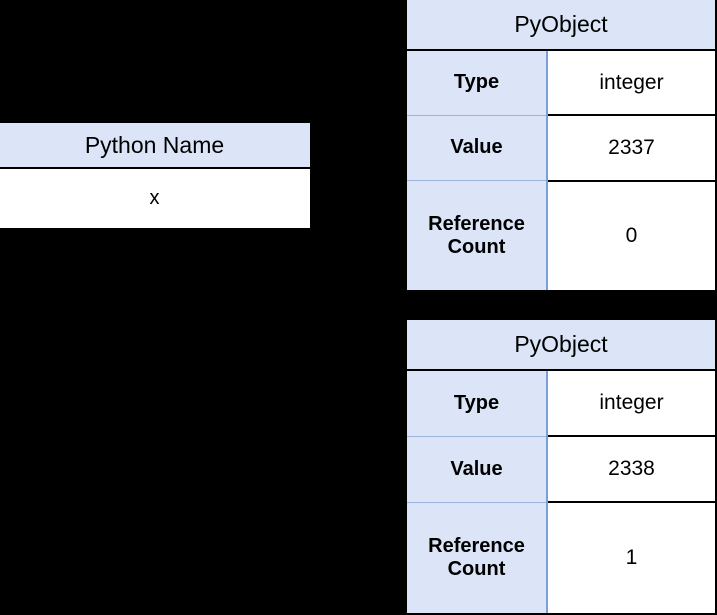  What do you see at coordinates (477, 83) in the screenshot?
I see `pyobject-1-type-label: Type` at bounding box center [477, 83].